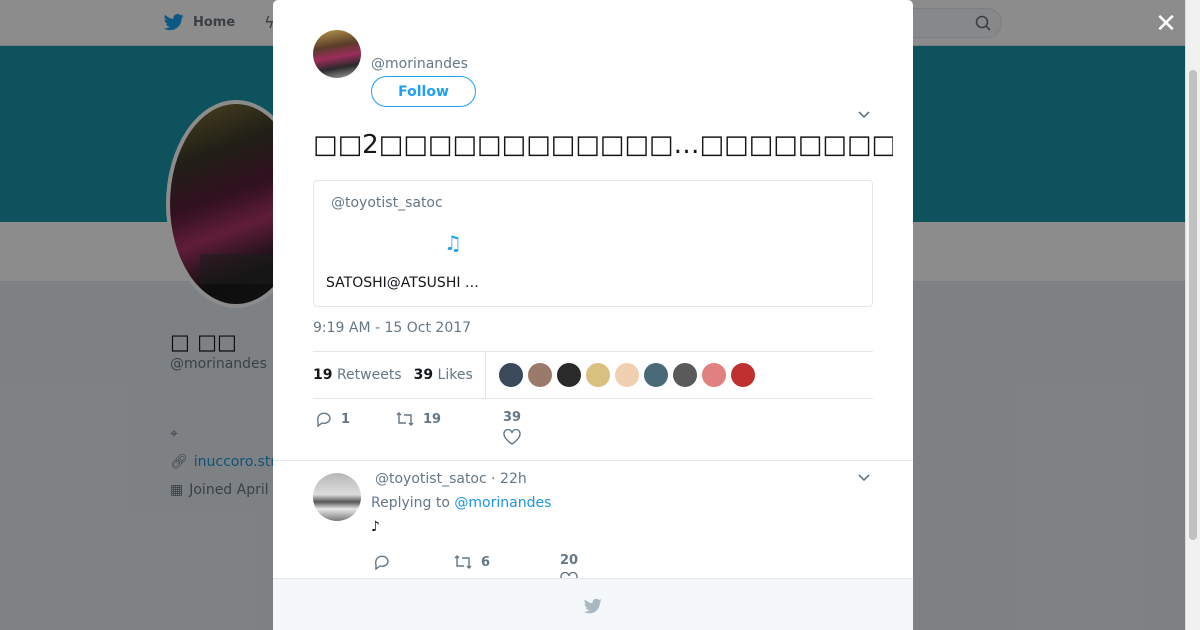  I want to click on twitter-bird-icon, so click(592, 606).